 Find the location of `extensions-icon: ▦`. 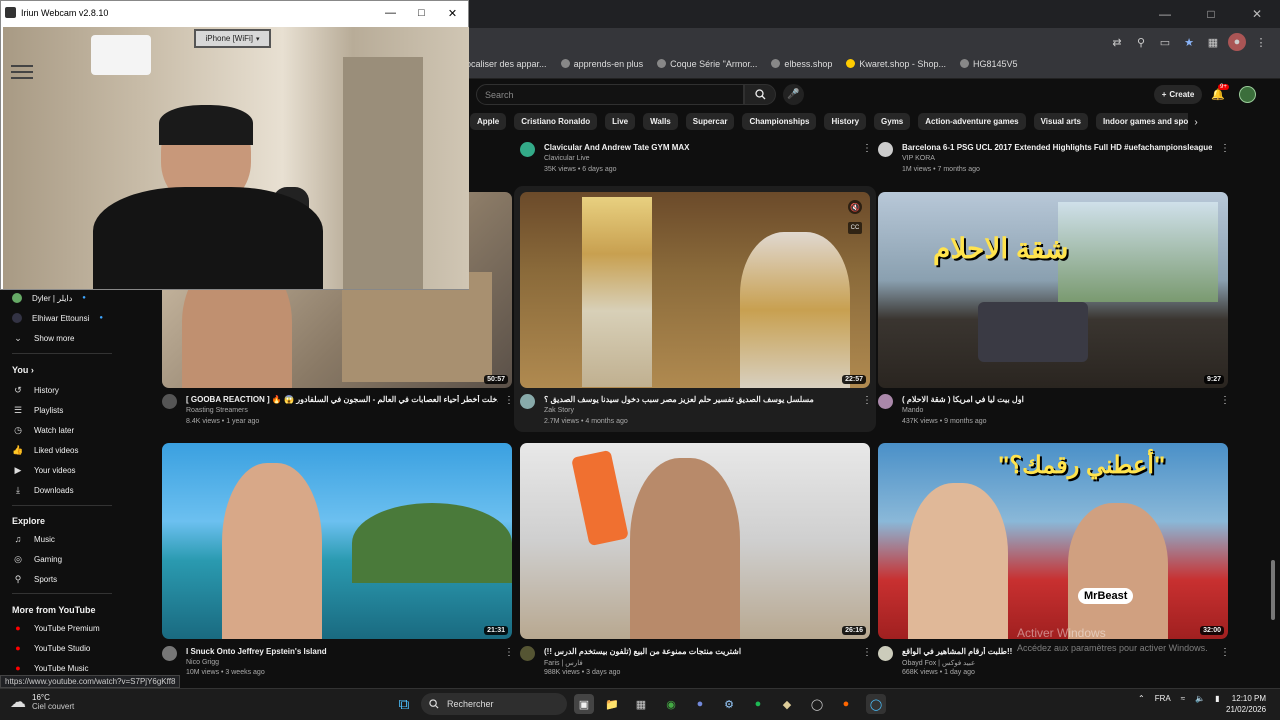

extensions-icon: ▦ is located at coordinates (1213, 42).